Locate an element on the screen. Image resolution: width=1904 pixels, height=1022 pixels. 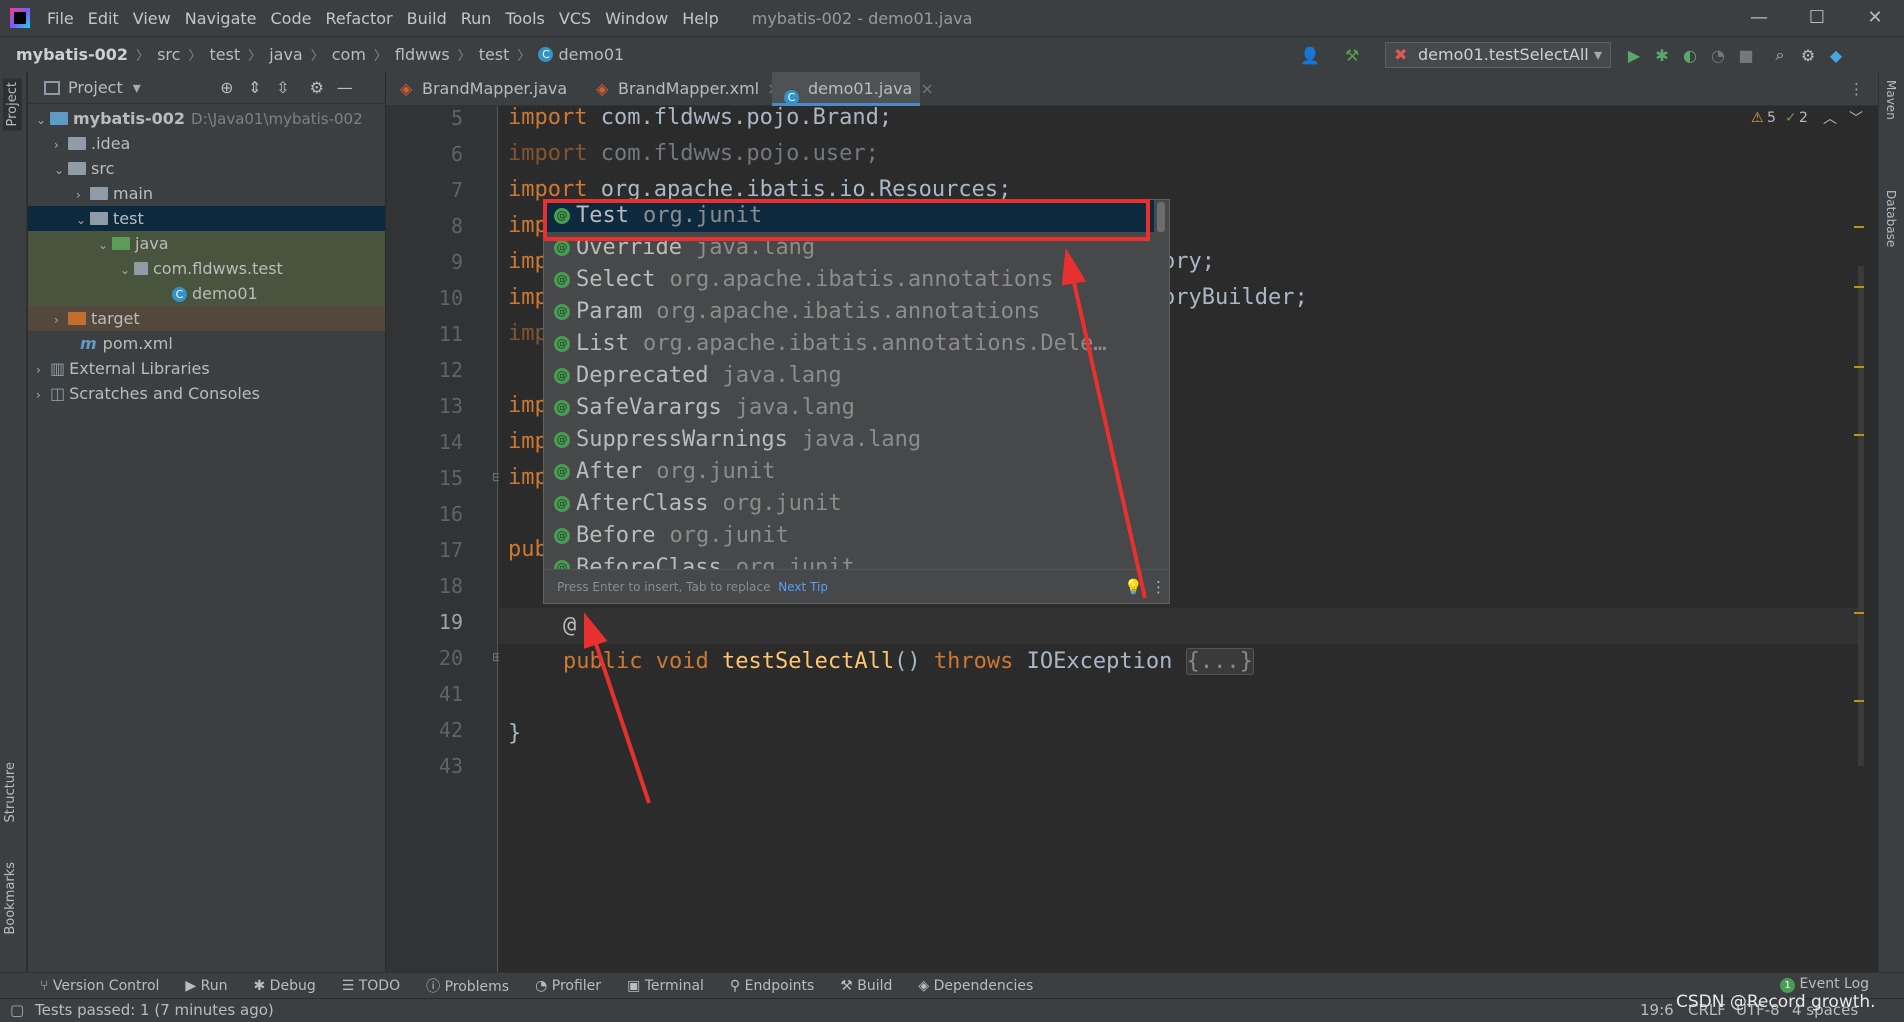
hammer-icon: ⚒ is located at coordinates (849, 985).